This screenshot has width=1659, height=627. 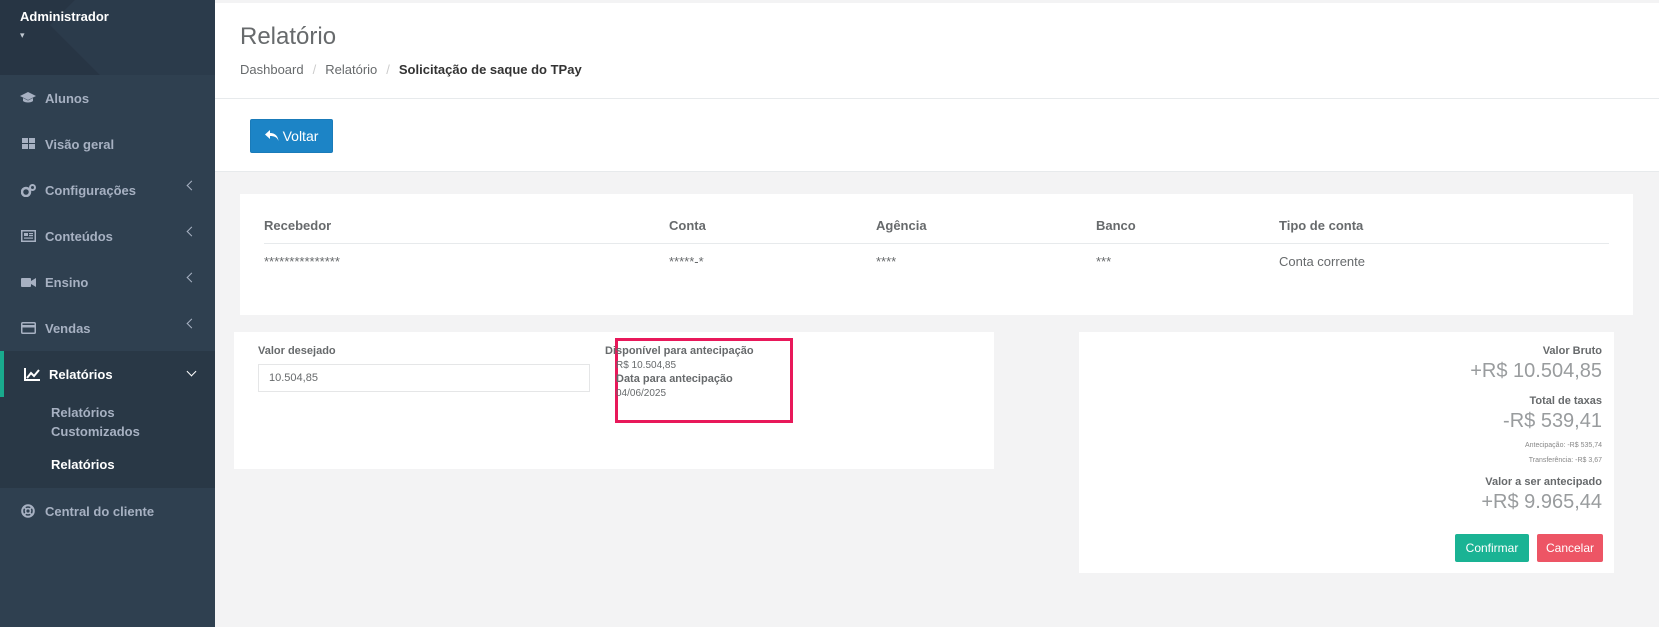 I want to click on net-value: +R$ 9.965,44, so click(x=1541, y=502).